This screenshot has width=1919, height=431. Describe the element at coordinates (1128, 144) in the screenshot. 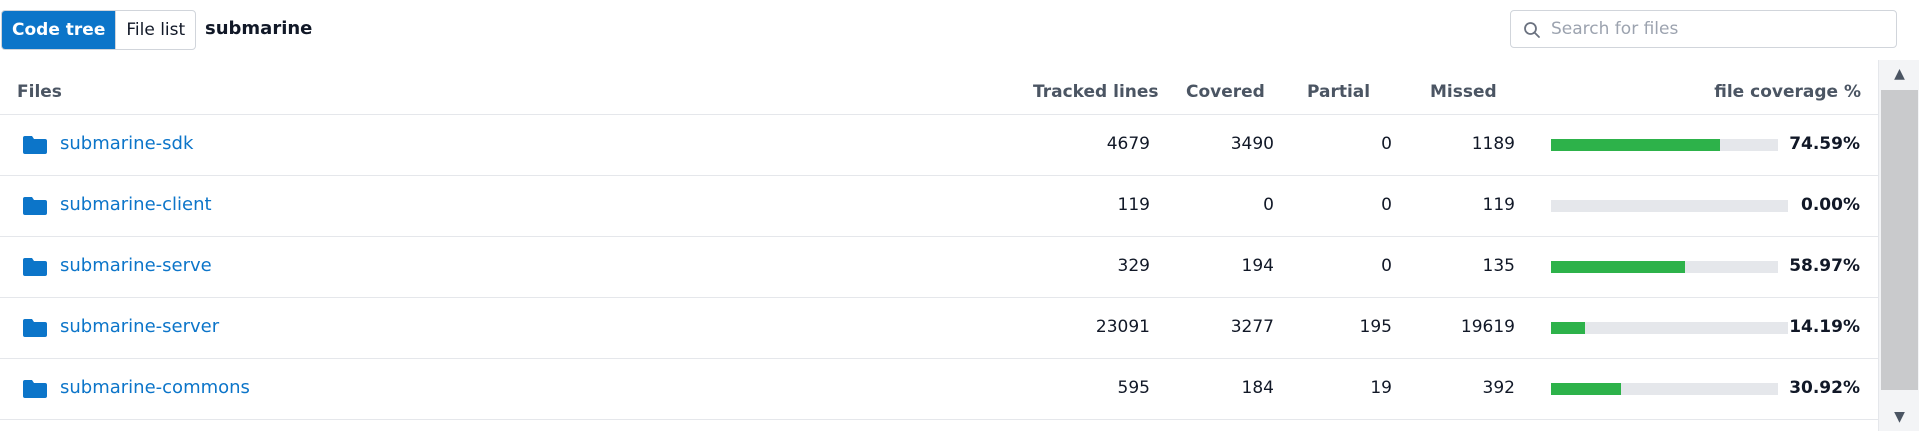

I see `tracked-lines-value: 4679` at that location.